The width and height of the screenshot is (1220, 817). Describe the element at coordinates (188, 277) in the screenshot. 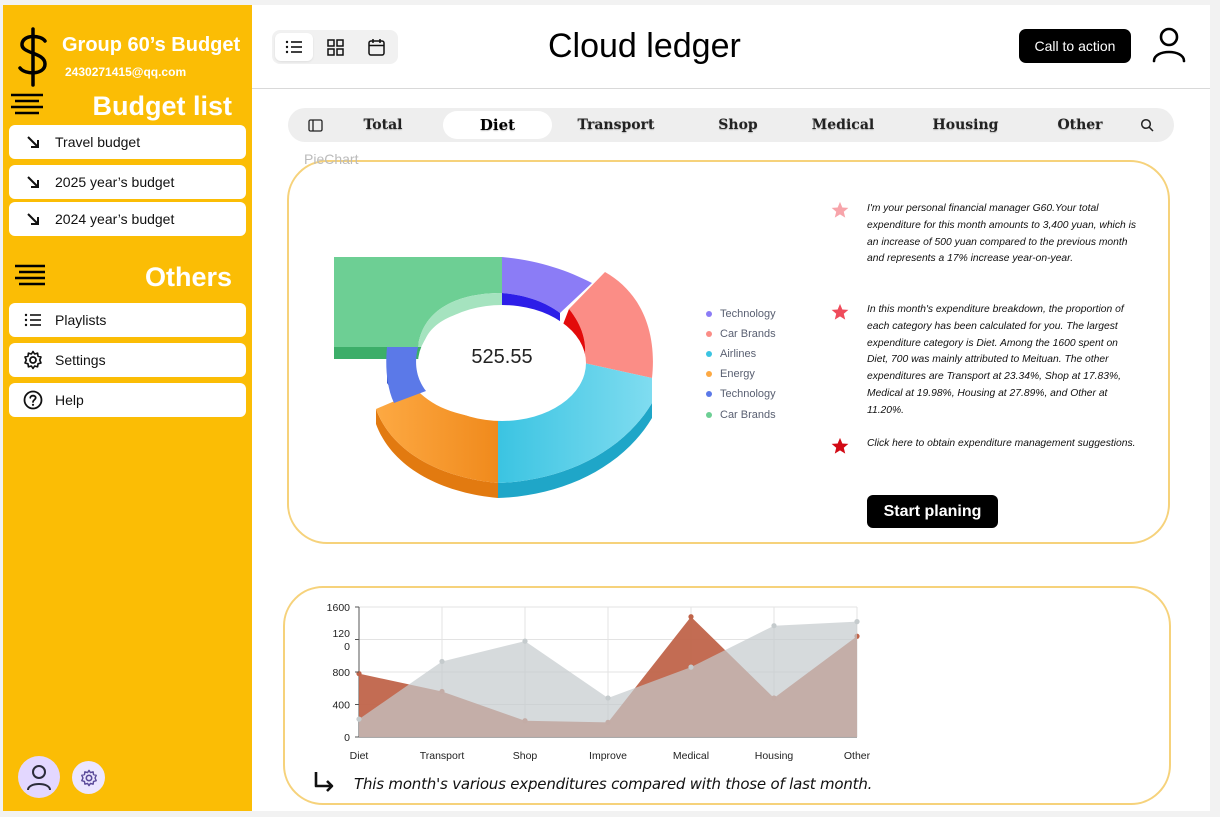

I see `others-heading: Others` at that location.